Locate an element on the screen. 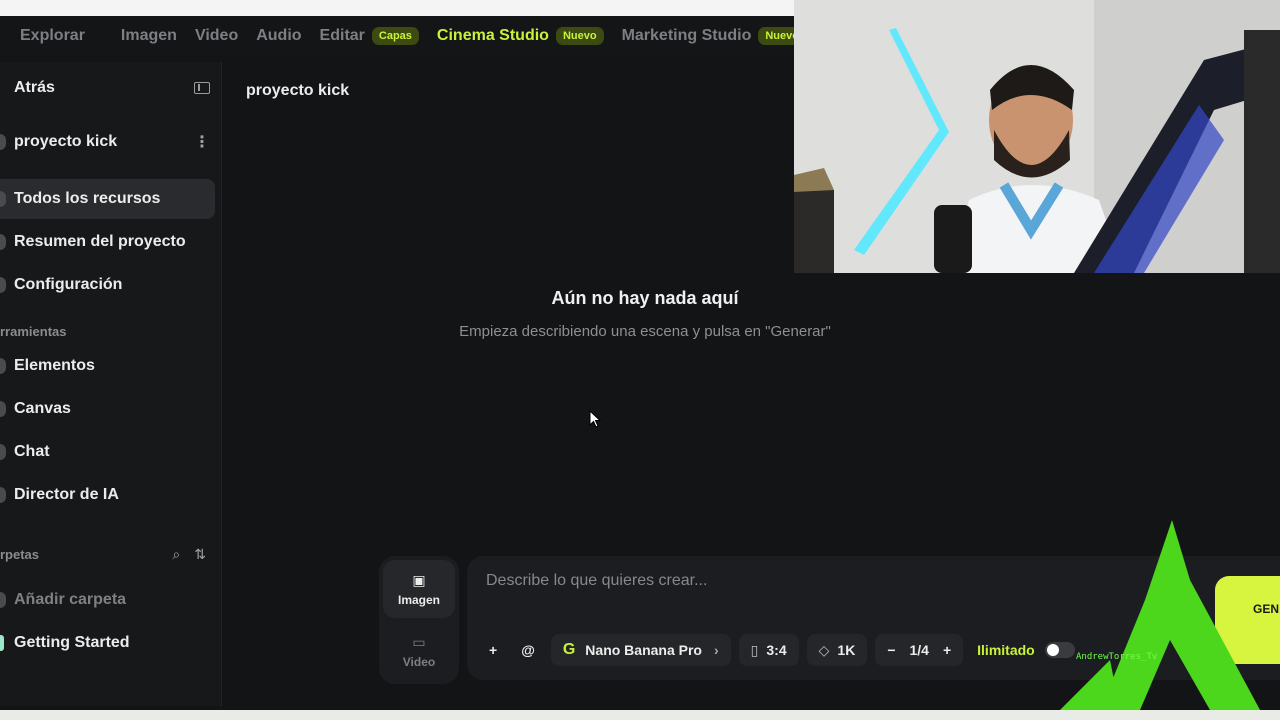  project-avatar is located at coordinates (3, 142).